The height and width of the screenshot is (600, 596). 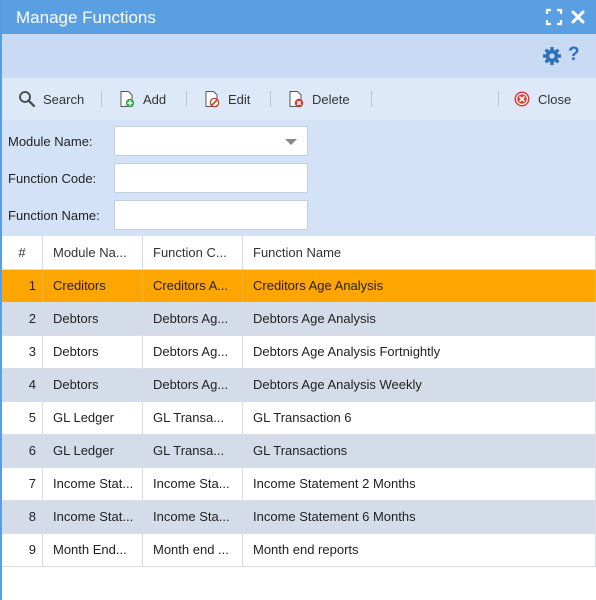 I want to click on close-window-icon, so click(x=578, y=17).